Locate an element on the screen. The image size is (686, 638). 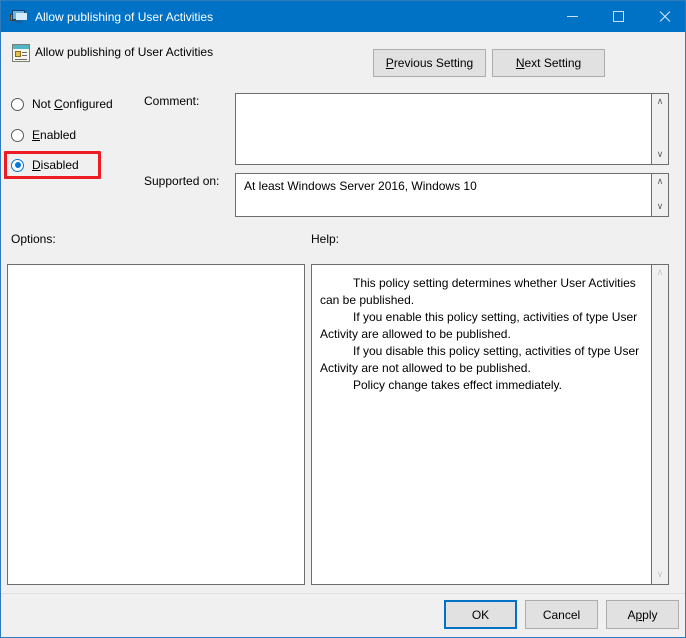
group-policy-setting-icon is located at coordinates (21, 53).